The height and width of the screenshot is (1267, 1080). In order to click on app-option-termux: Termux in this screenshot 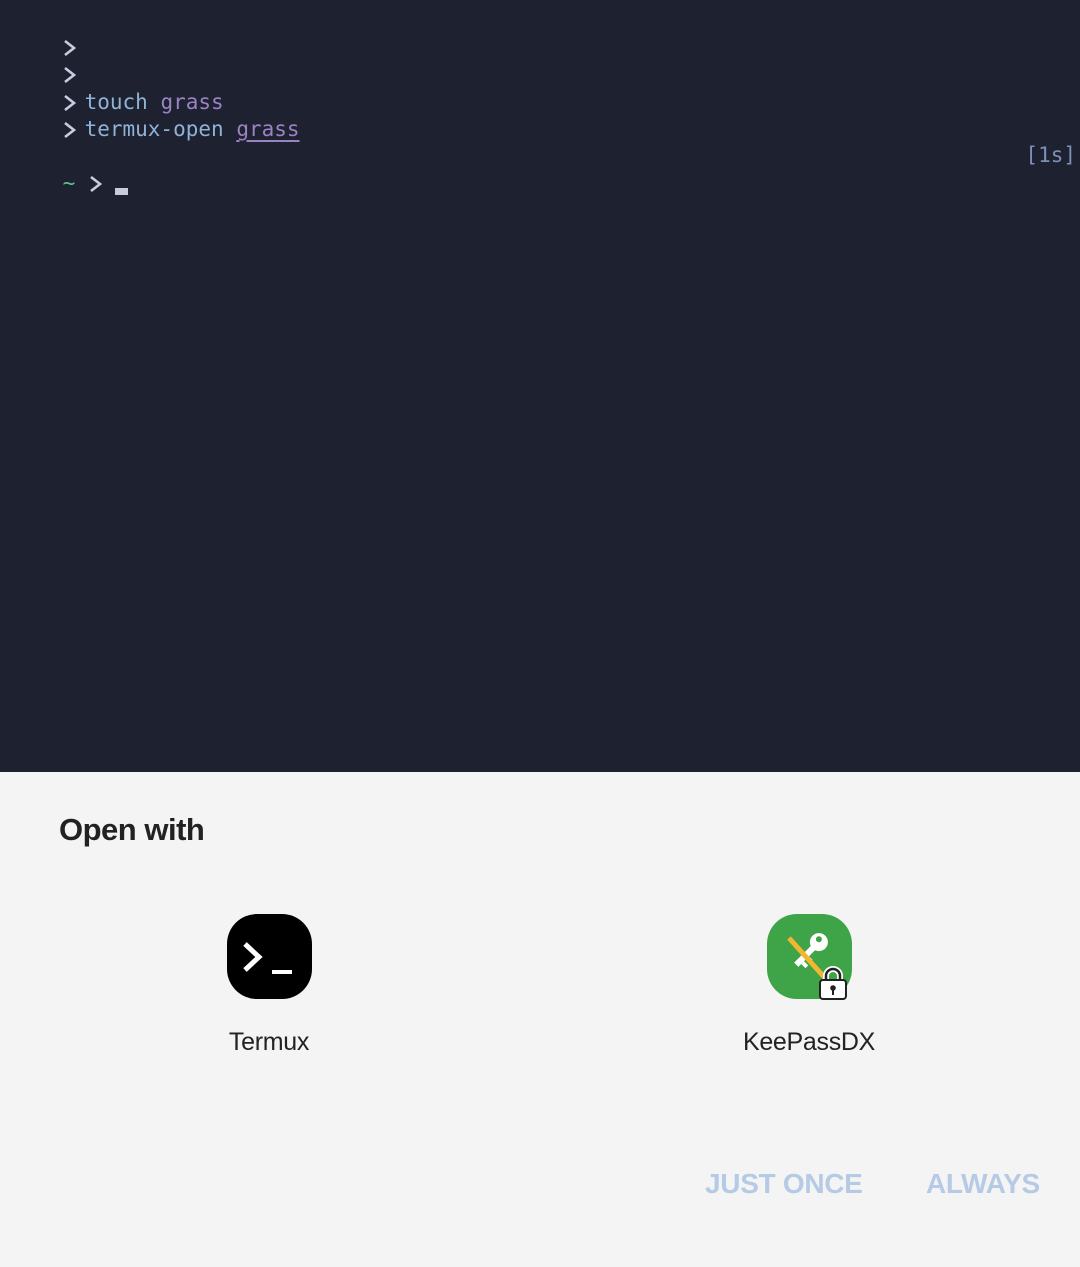, I will do `click(269, 985)`.